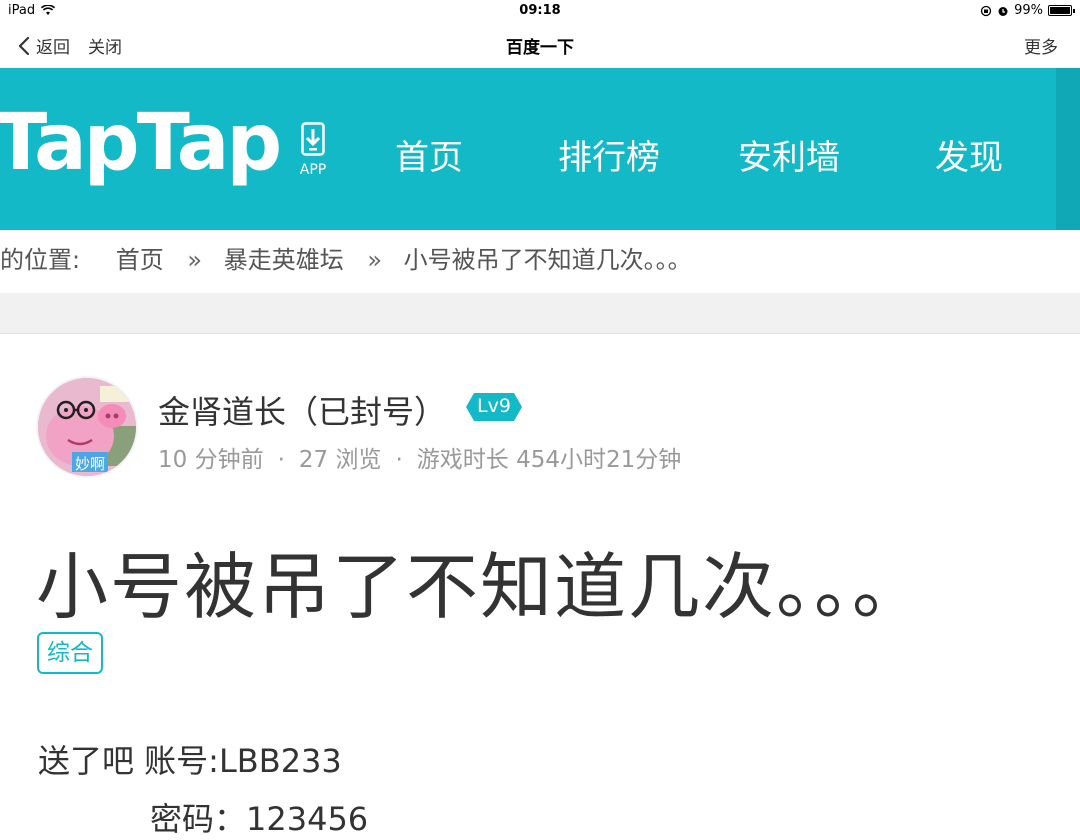  Describe the element at coordinates (354, 257) in the screenshot. I see `breadcrumb: 的位置: 首页 » 暴走英雄坛 » 小号被吊了不知道几次。。。` at that location.